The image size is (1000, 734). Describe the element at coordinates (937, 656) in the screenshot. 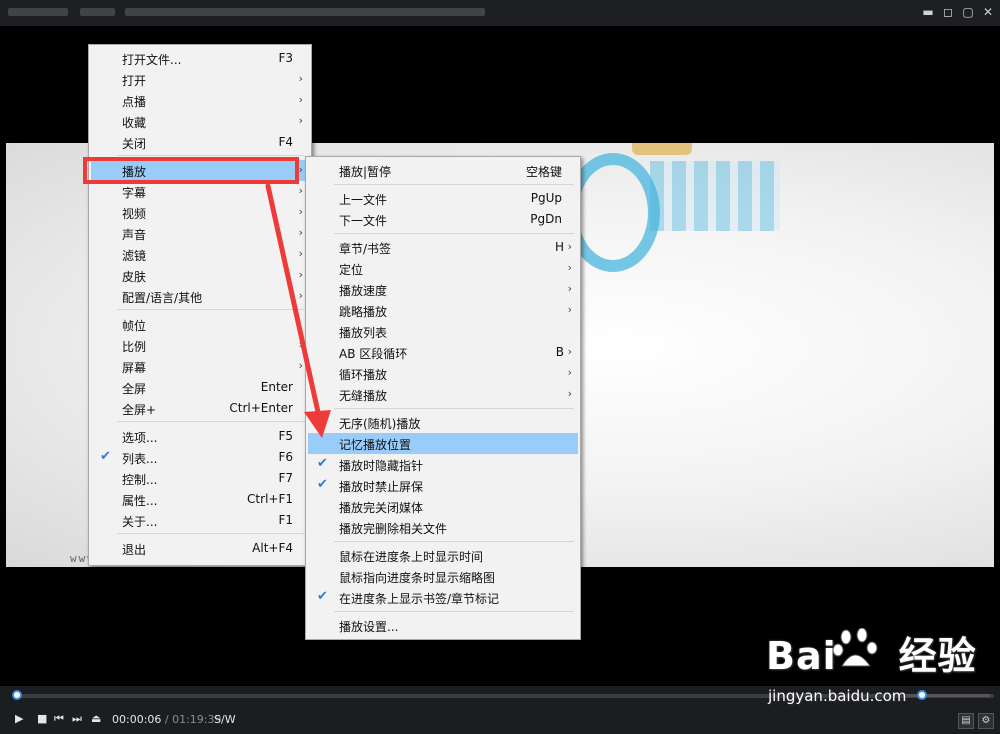

I see `baidu-jingyan-text: 经验` at that location.